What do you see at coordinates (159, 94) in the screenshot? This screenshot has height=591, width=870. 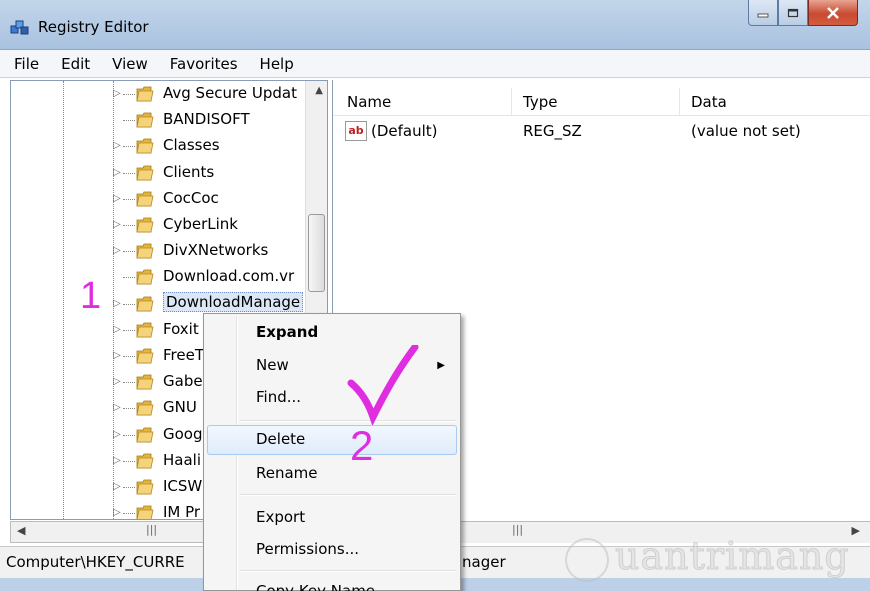 I see `tree-item: ▷ Avg Secure Updat` at bounding box center [159, 94].